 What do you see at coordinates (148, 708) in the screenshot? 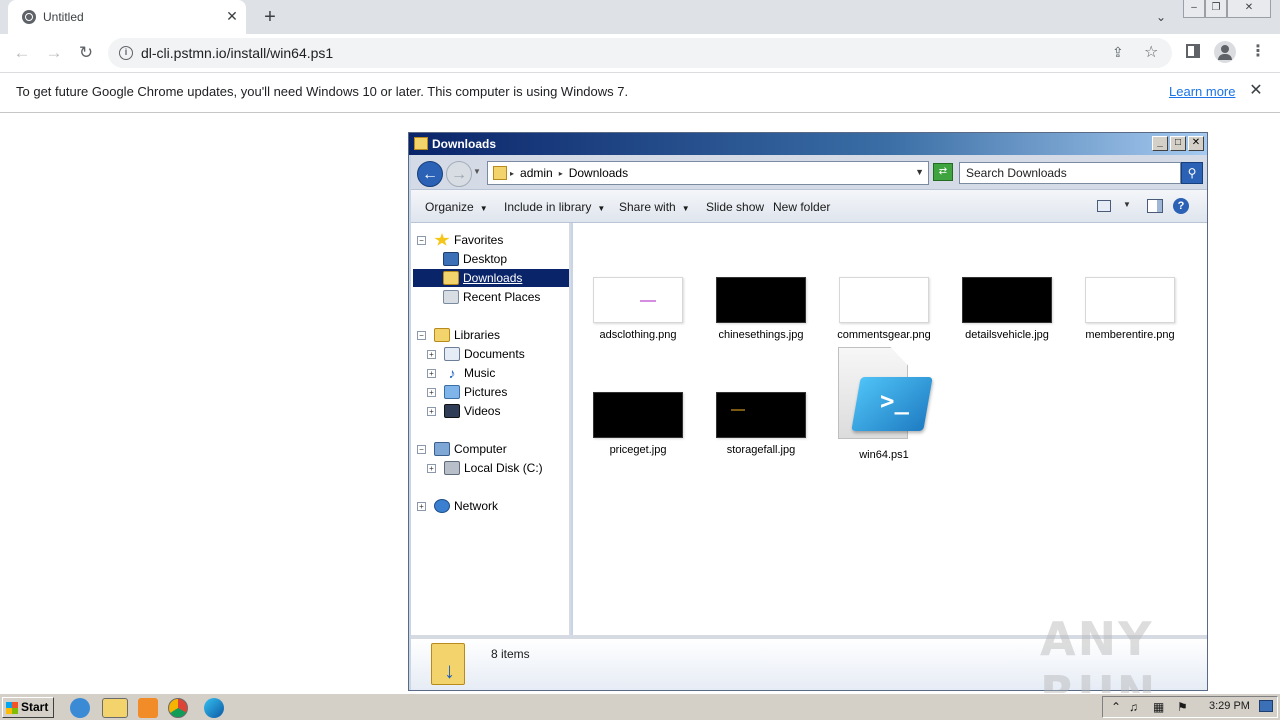
I see `media-player-icon` at bounding box center [148, 708].